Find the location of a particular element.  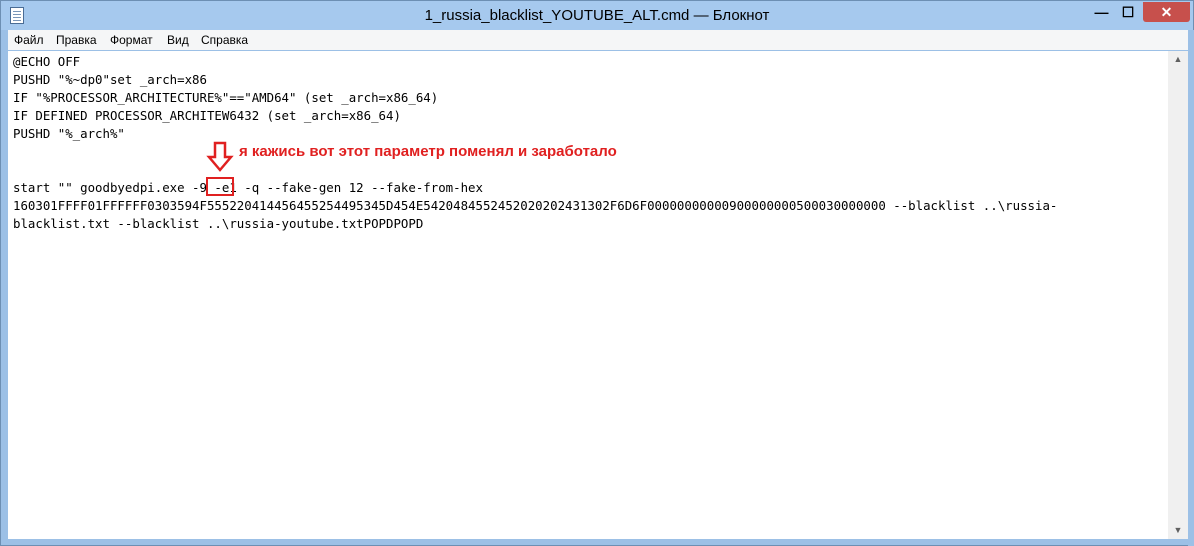

arrow-down-icon is located at coordinates (220, 156).